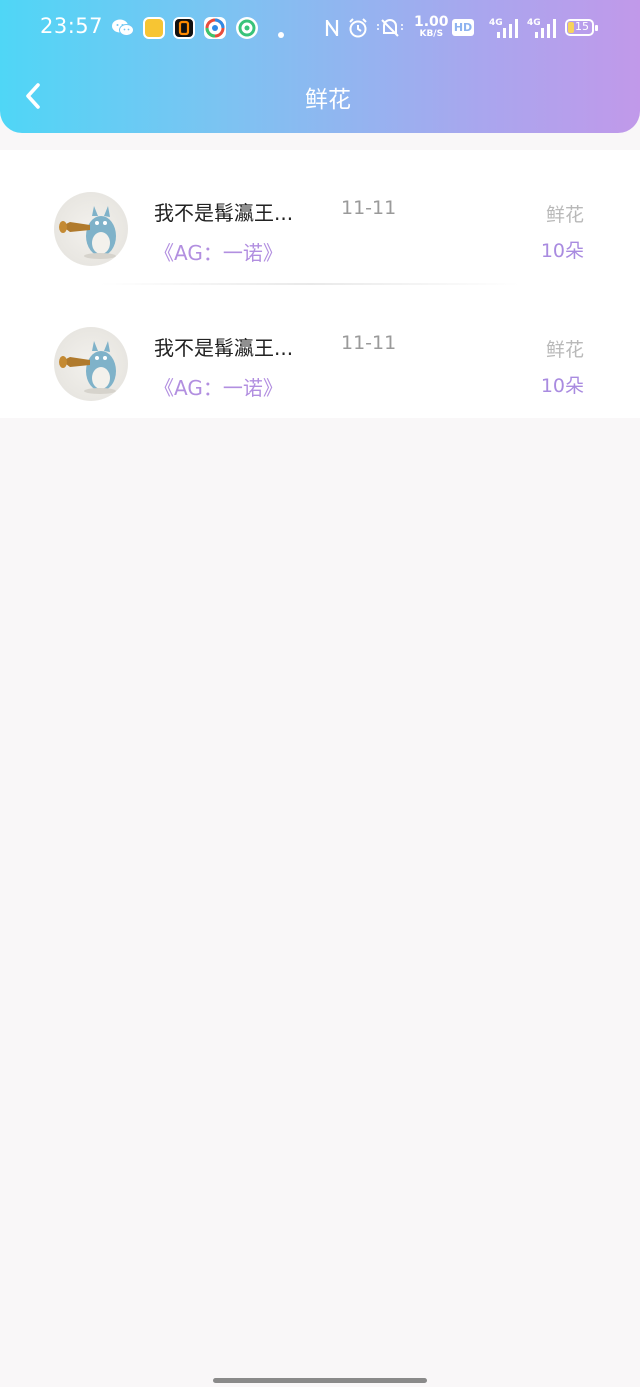 This screenshot has height=1387, width=640. I want to click on alarm-icon, so click(358, 30).